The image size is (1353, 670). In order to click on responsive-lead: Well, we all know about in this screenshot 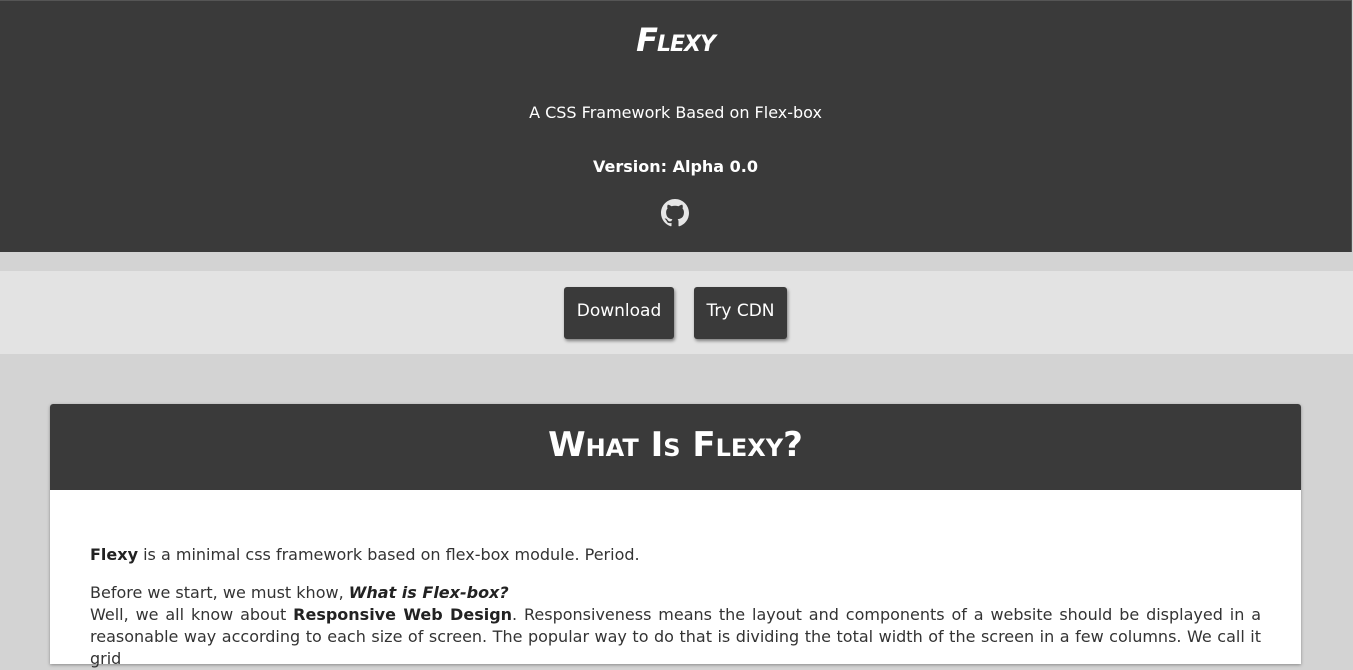, I will do `click(192, 614)`.